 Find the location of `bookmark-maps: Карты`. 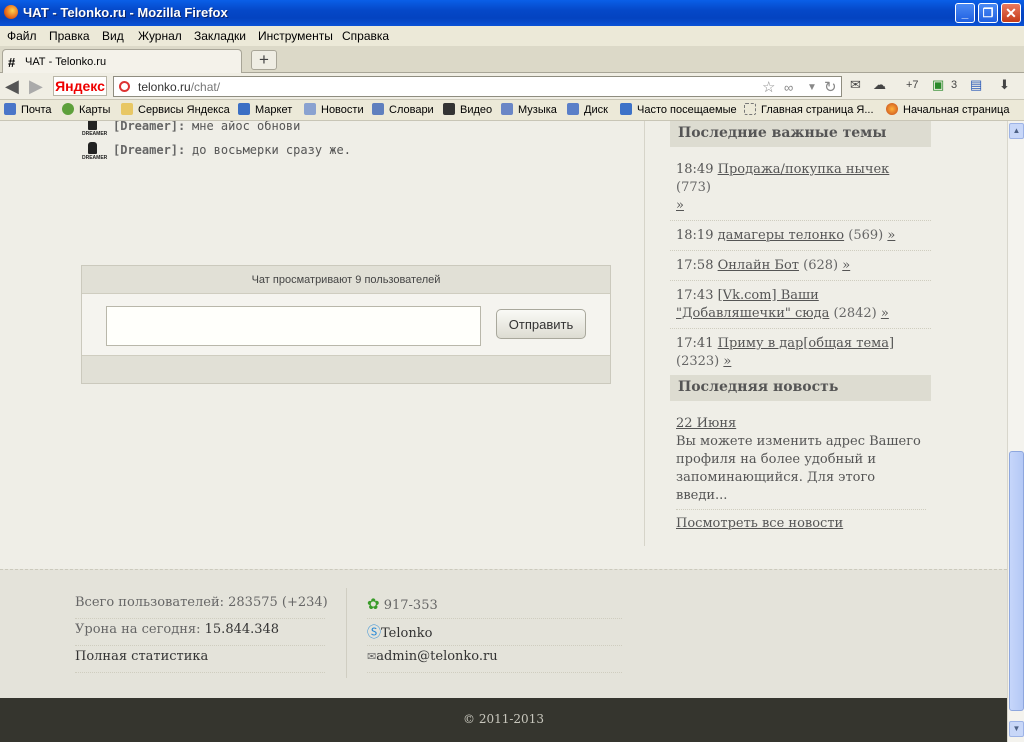

bookmark-maps: Карты is located at coordinates (86, 109).